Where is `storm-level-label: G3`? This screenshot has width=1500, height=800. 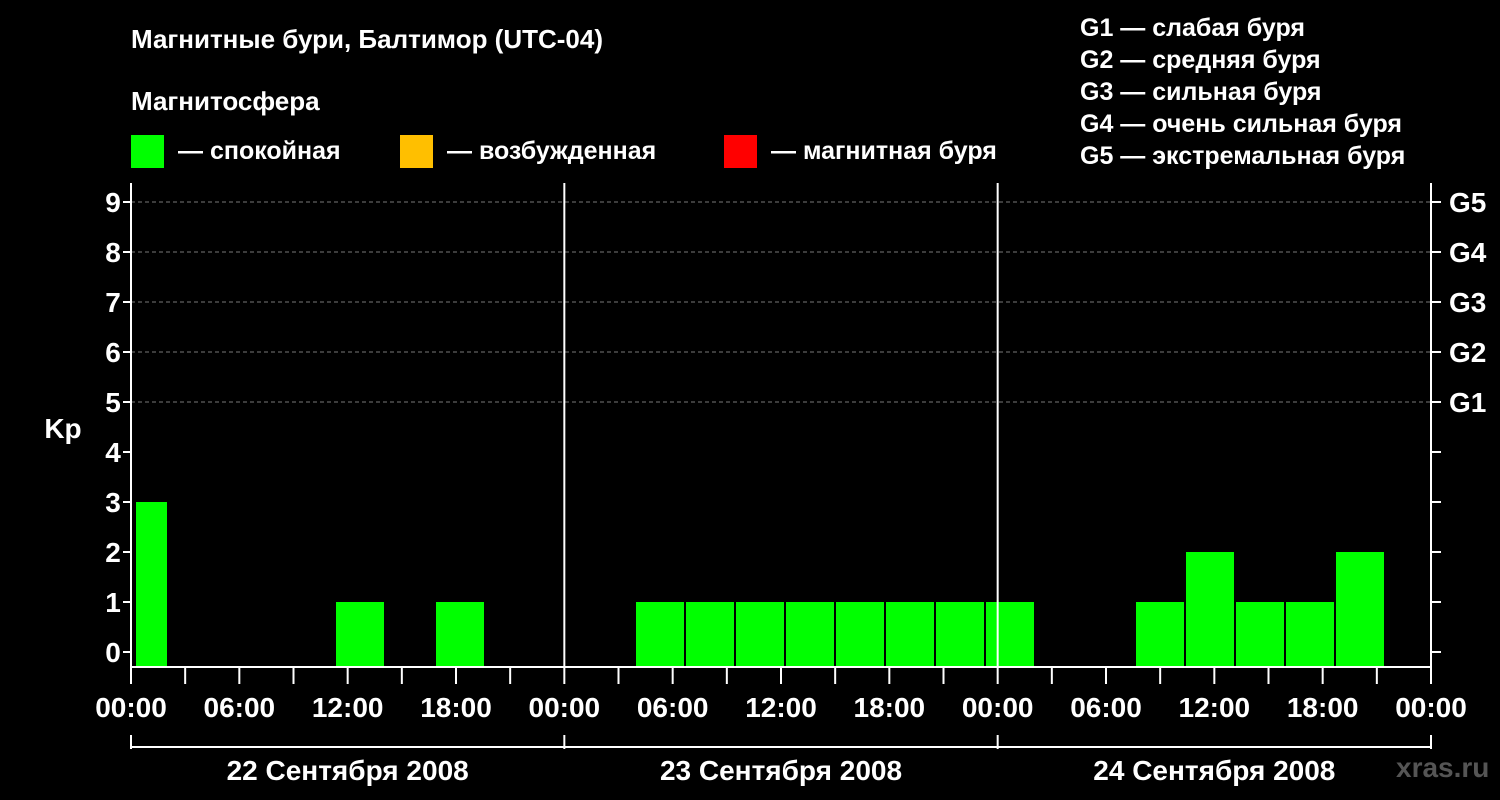 storm-level-label: G3 is located at coordinates (1467, 302).